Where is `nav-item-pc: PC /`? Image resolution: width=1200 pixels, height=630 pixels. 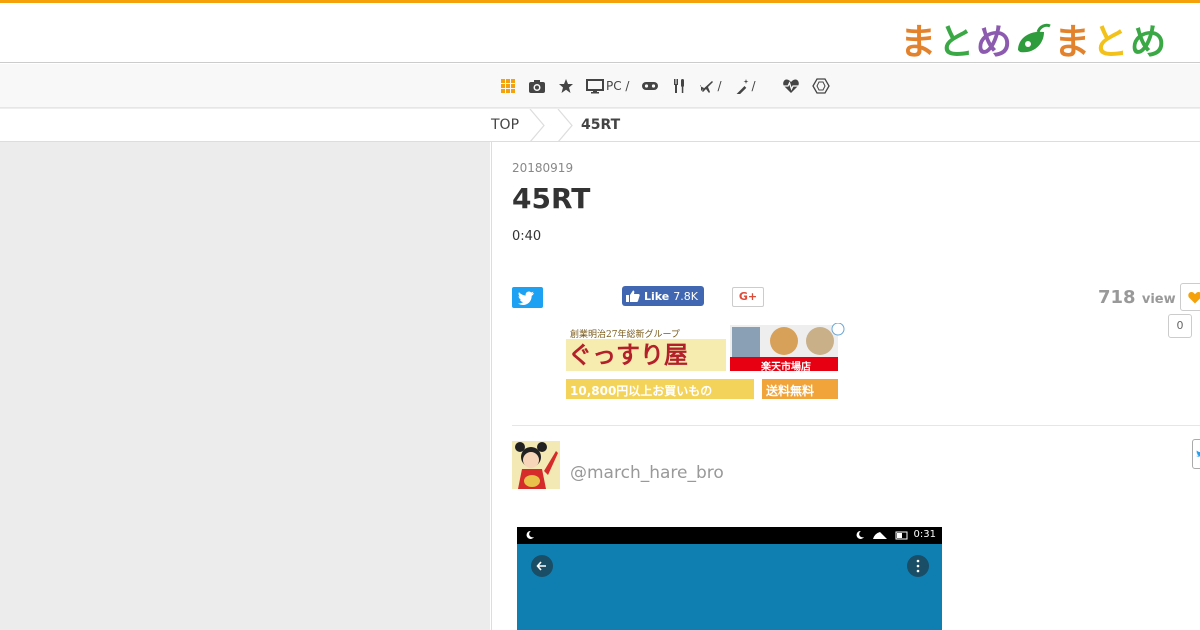 nav-item-pc: PC / is located at coordinates (607, 86).